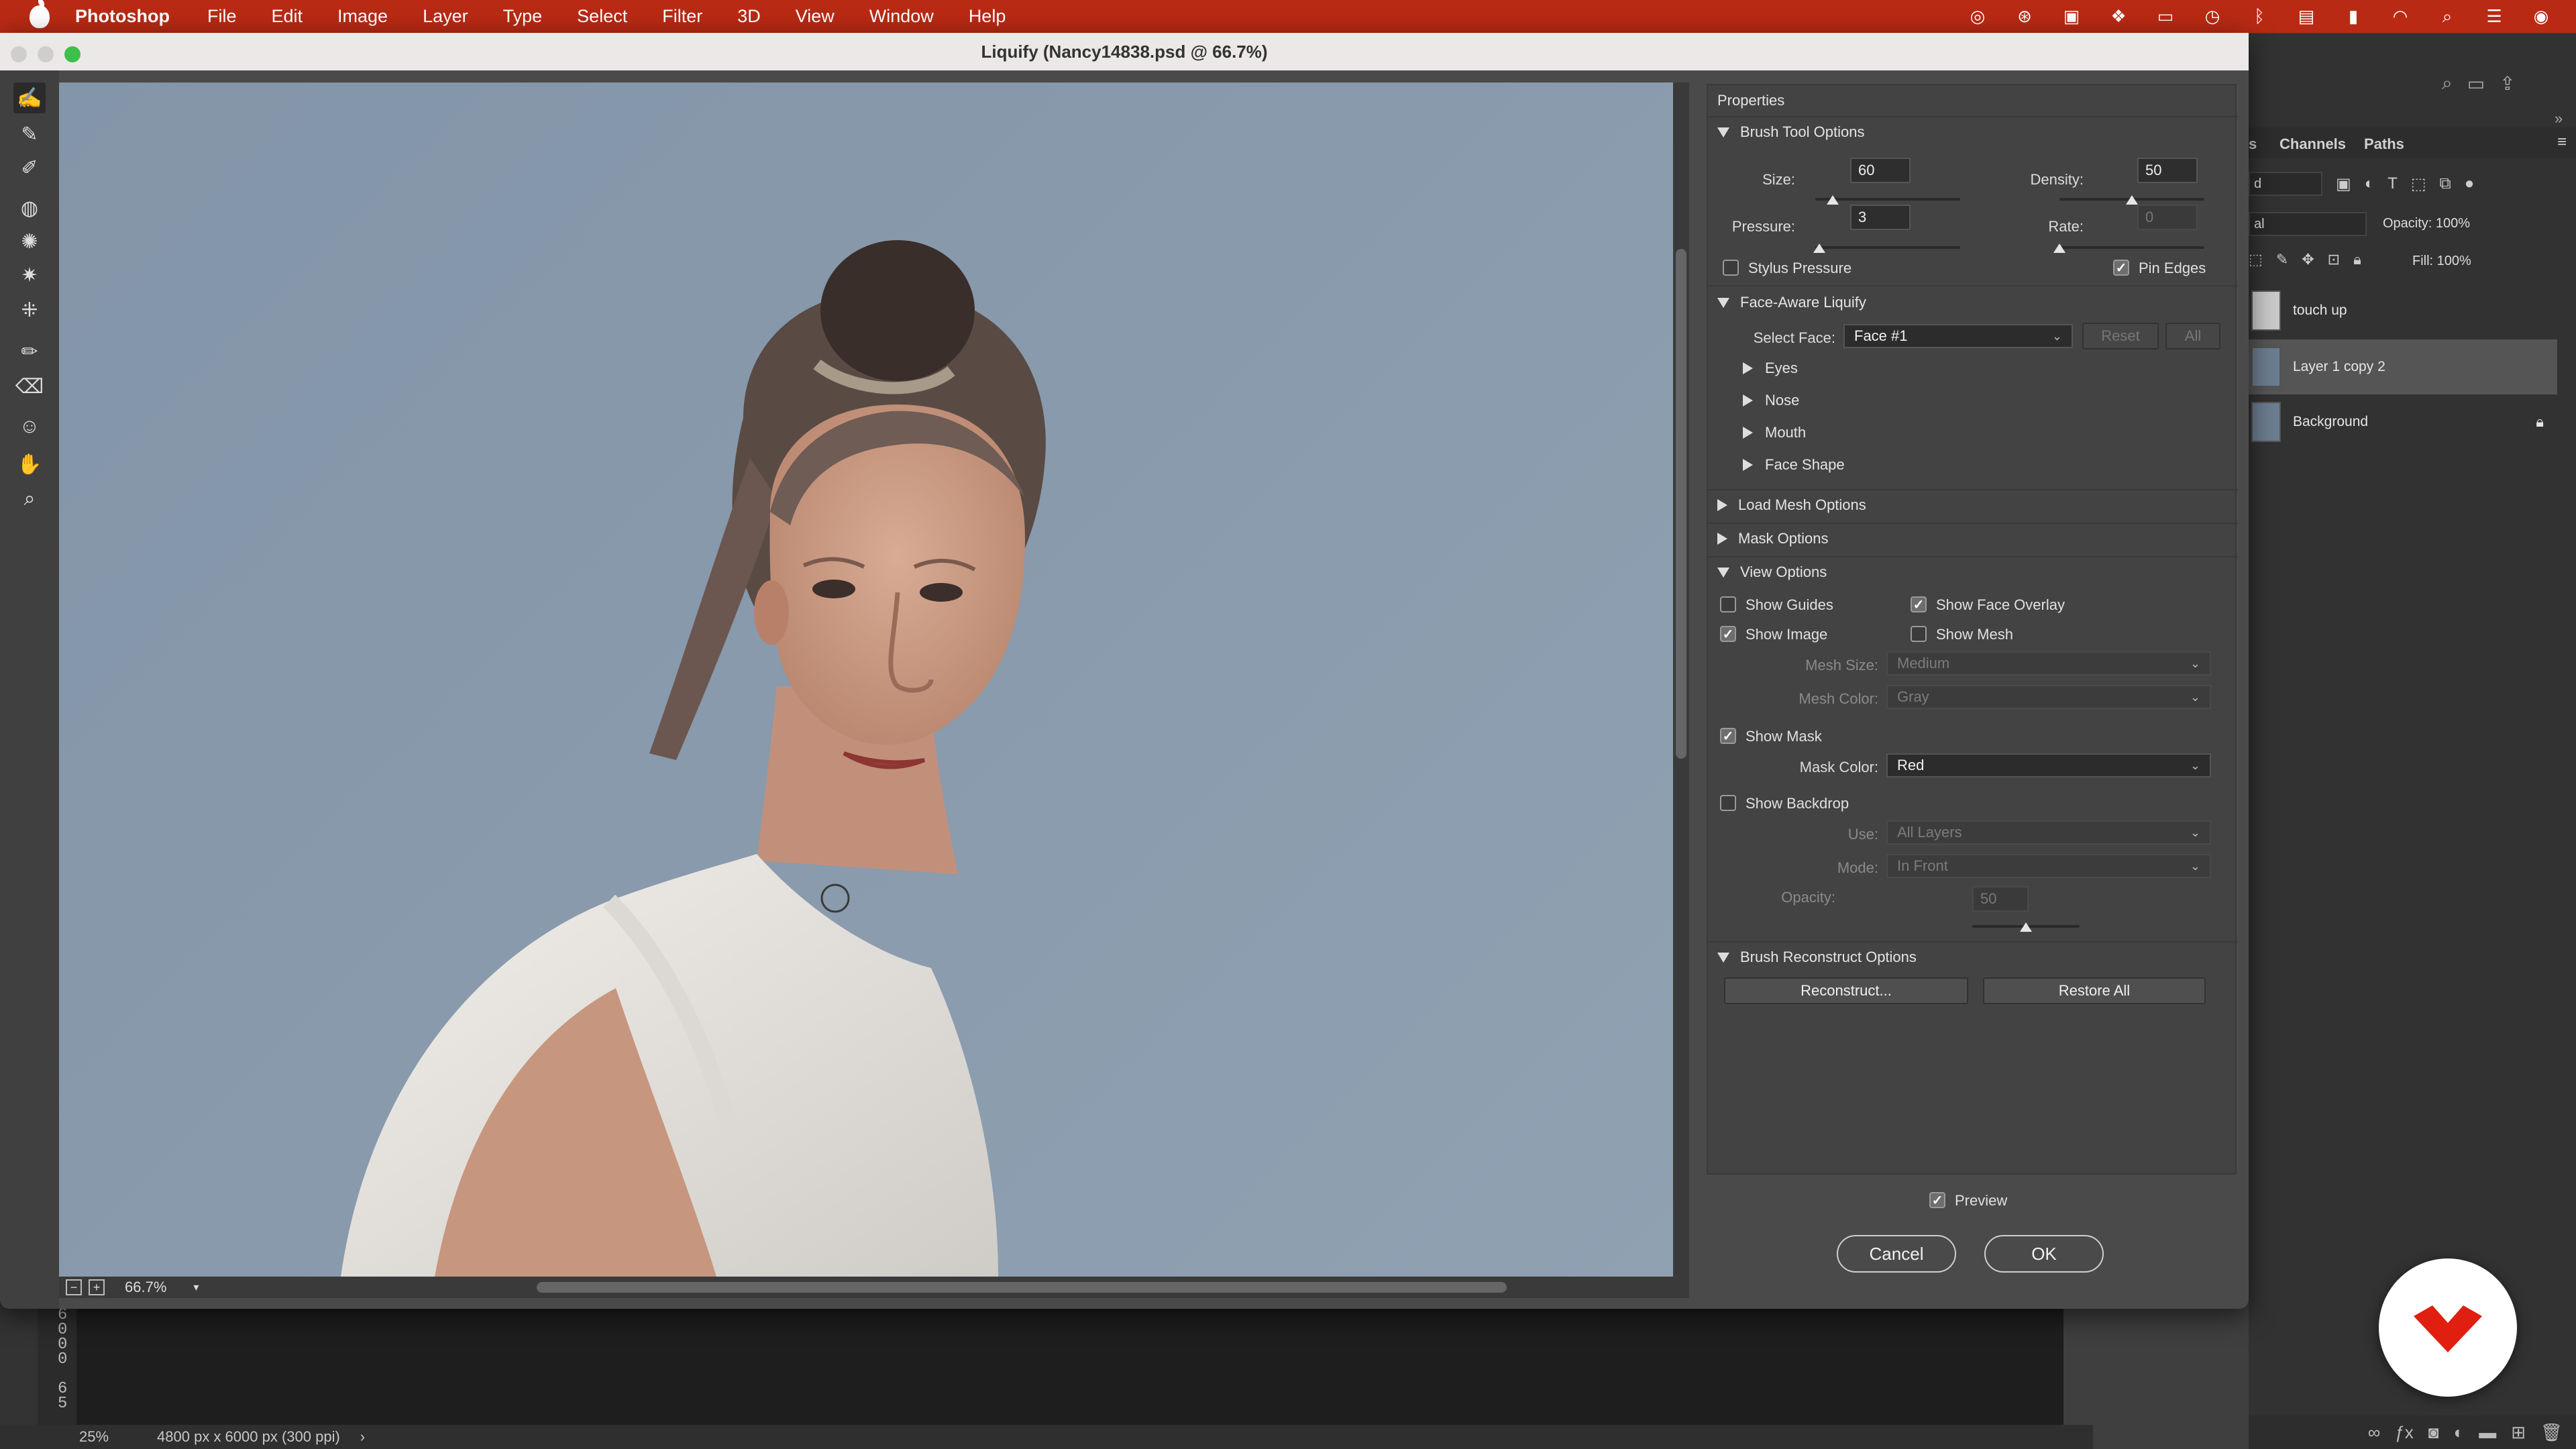 This screenshot has width=2576, height=1449. I want to click on thaw-mask-tool-icon: ⌫, so click(29, 386).